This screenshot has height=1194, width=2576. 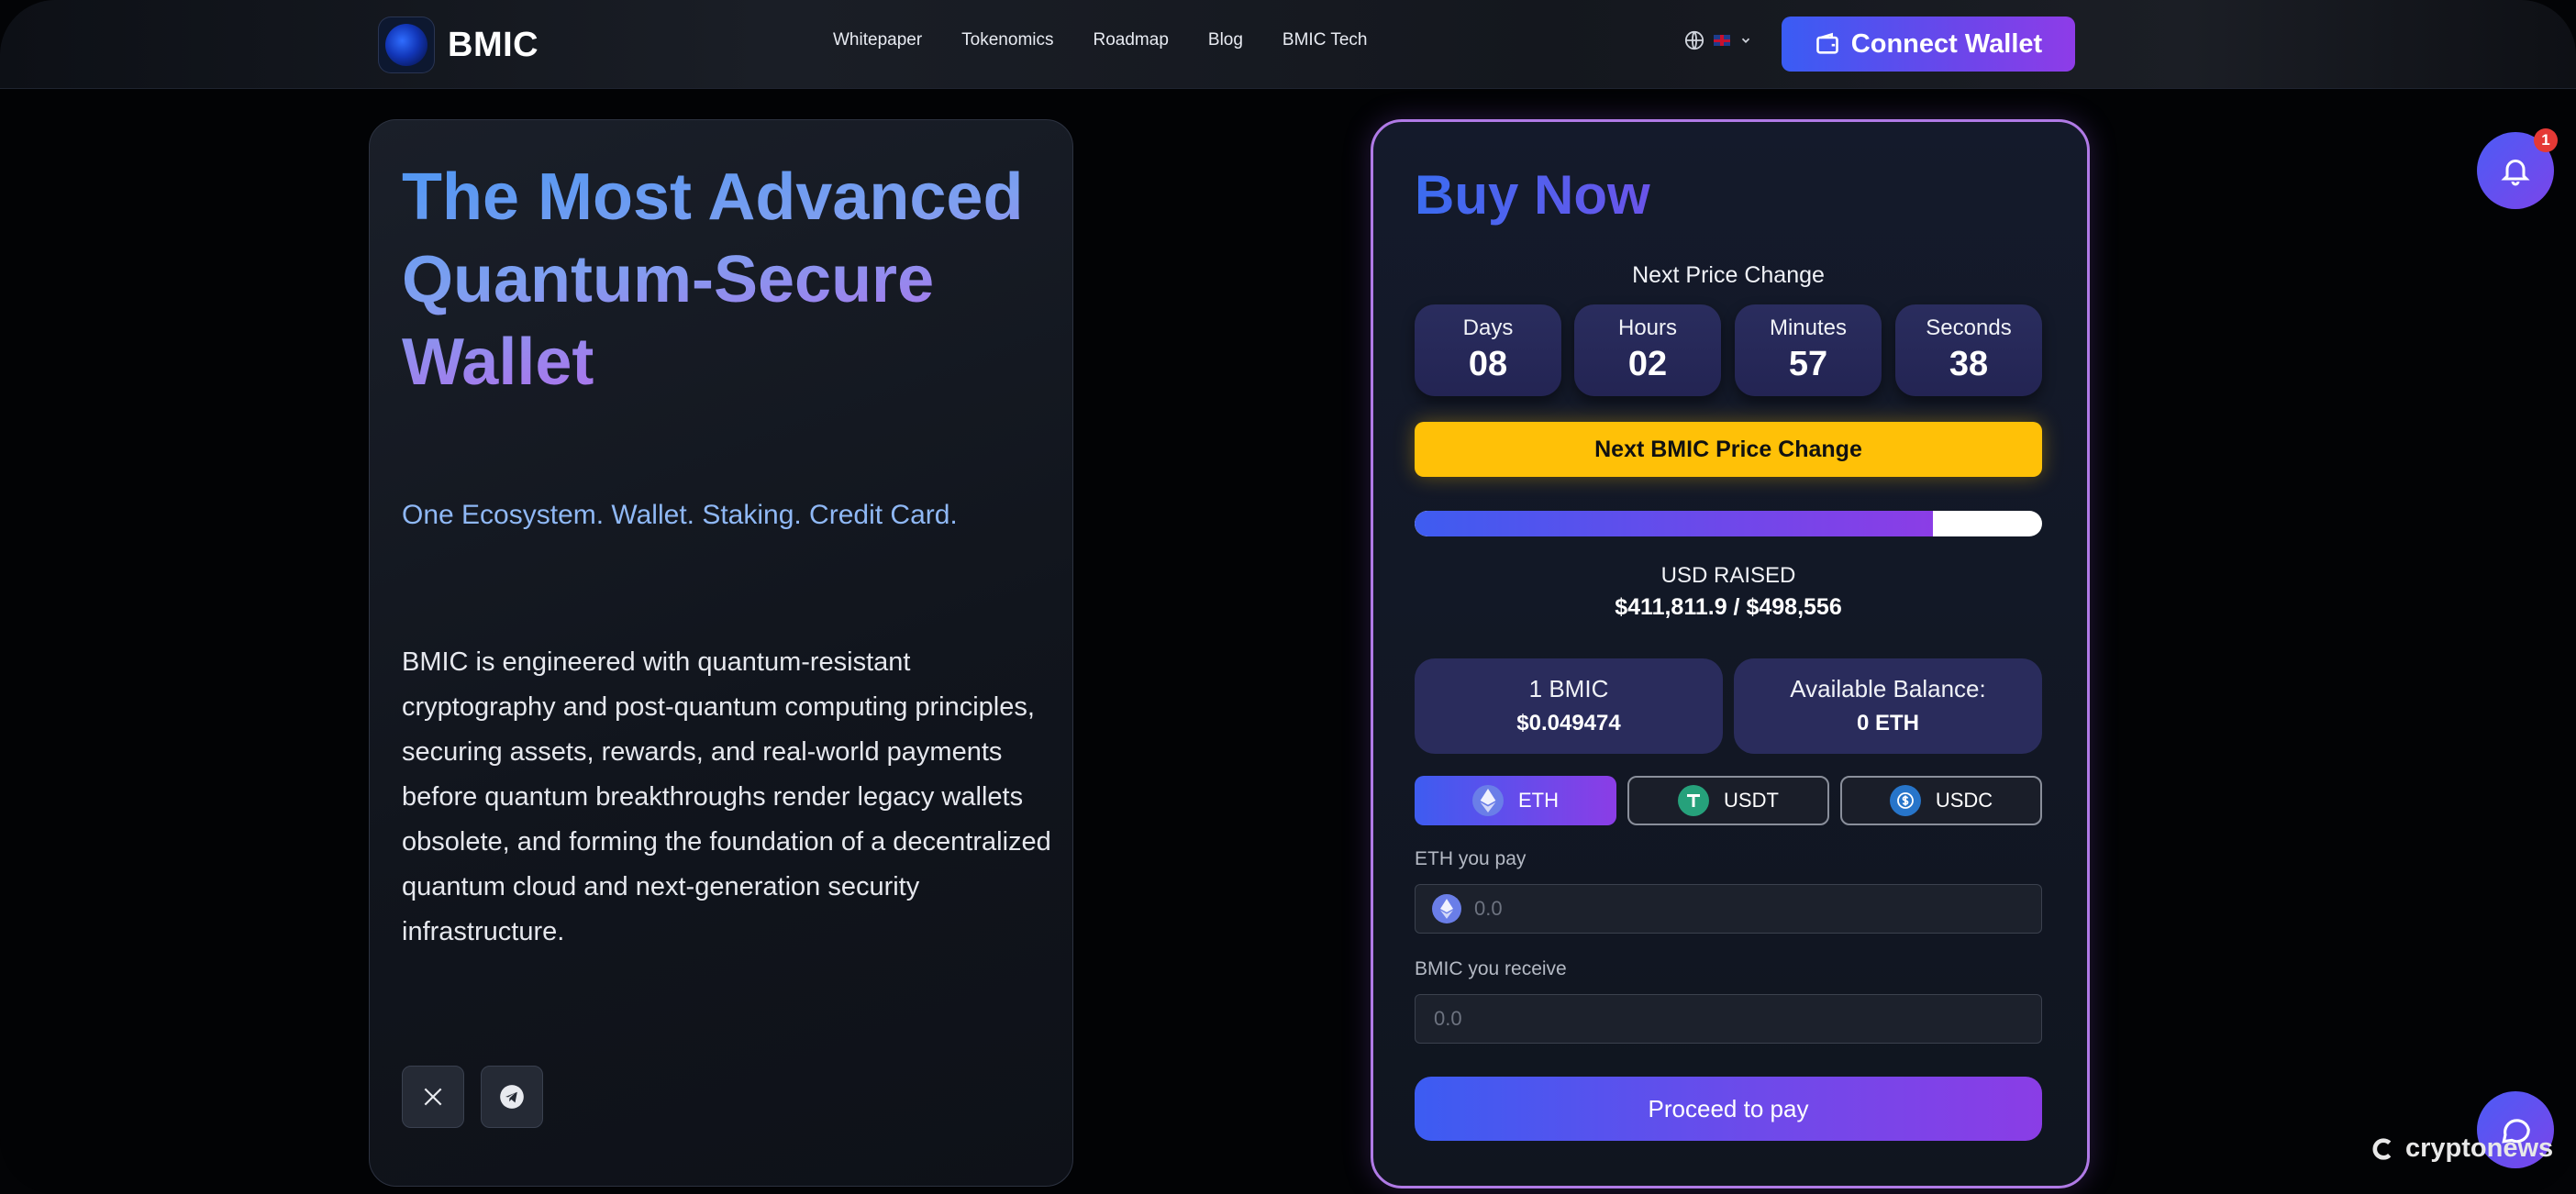 What do you see at coordinates (1007, 40) in the screenshot?
I see `nav-tokenomics: Tokenomics` at bounding box center [1007, 40].